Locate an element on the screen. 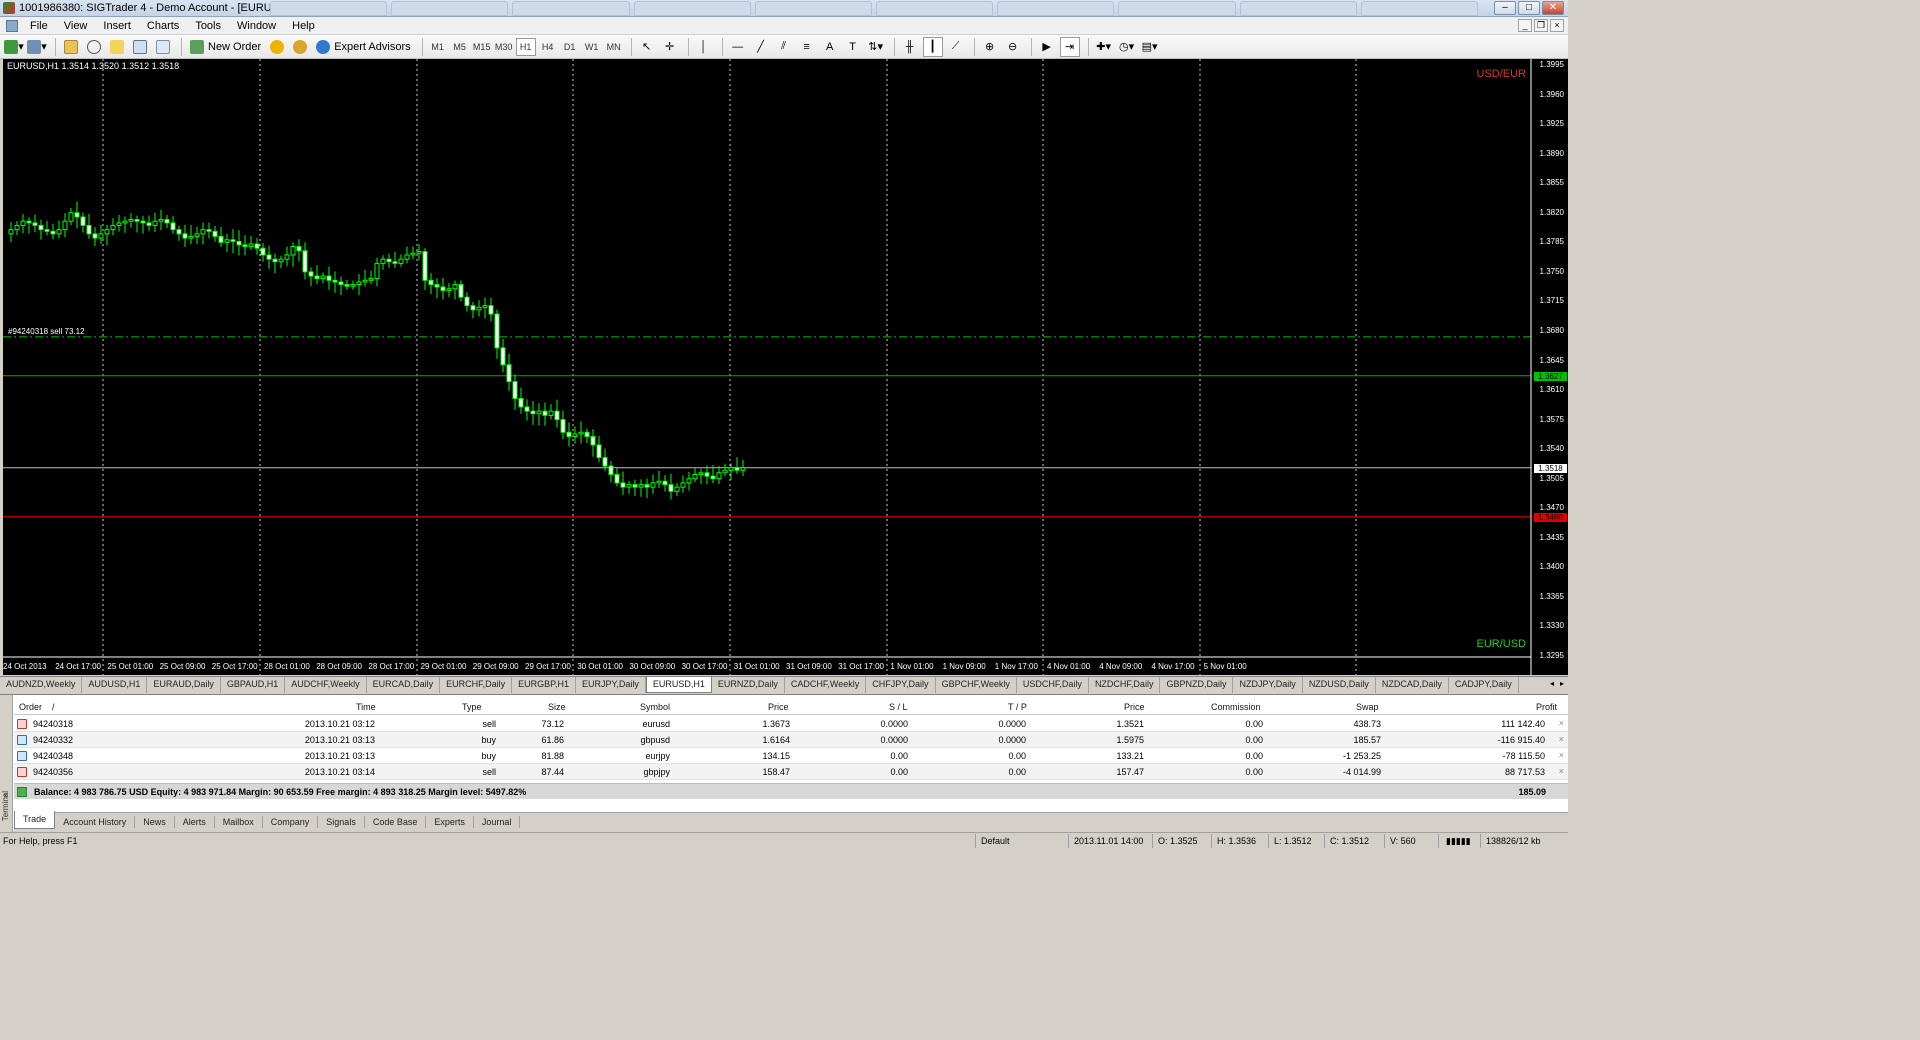 Image resolution: width=1920 pixels, height=1040 pixels. strategy-tester-icon is located at coordinates (163, 47).